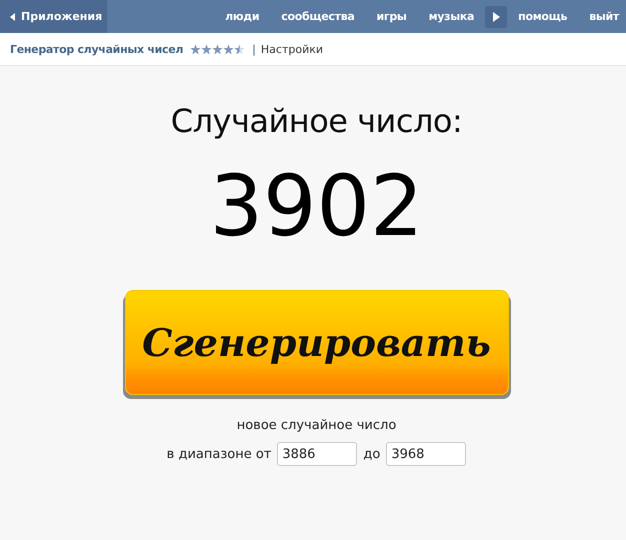 The height and width of the screenshot is (540, 626). Describe the element at coordinates (242, 16) in the screenshot. I see `nav-link: люди` at that location.